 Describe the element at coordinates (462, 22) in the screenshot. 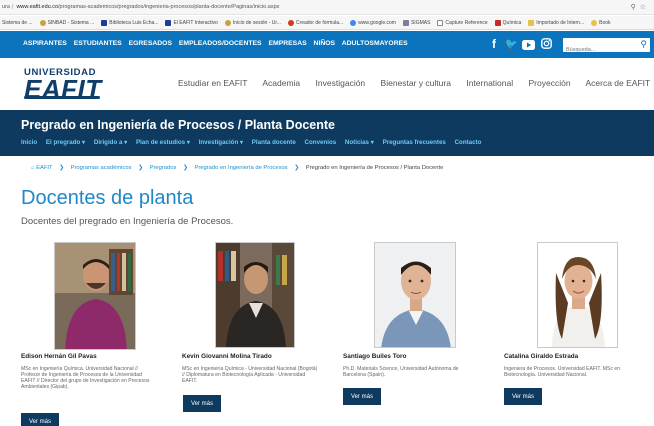

I see `bookmark-item: Capture Reference` at that location.